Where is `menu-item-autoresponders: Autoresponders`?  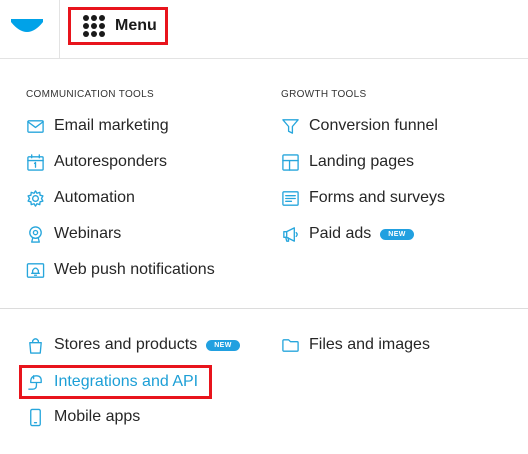
menu-item-autoresponders: Autoresponders is located at coordinates (96, 162).